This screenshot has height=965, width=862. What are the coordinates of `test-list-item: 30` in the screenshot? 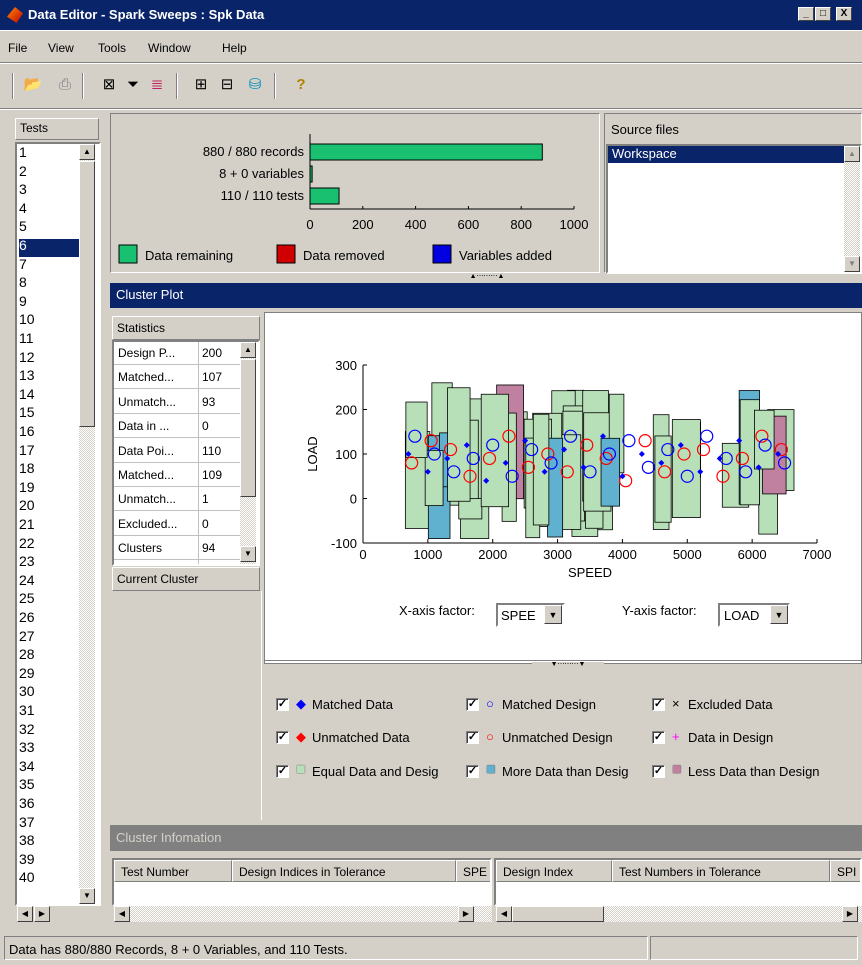 It's located at (49, 693).